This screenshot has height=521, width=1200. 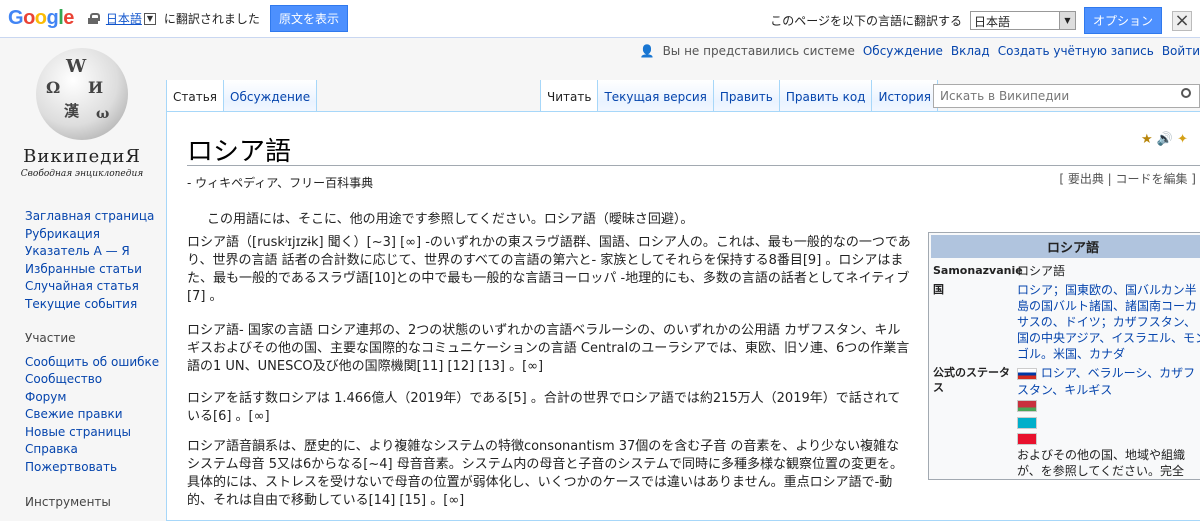 I want to click on edit-links: [ 要出典 | コードを編集 ], so click(x=1127, y=178).